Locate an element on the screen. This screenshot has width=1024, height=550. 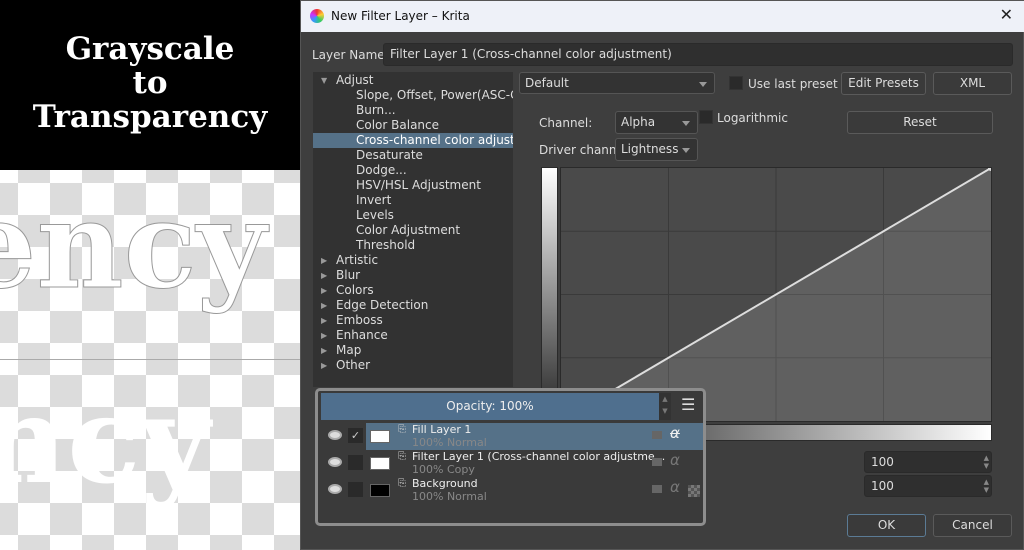
filter-tree-label: Blur is located at coordinates (348, 275).